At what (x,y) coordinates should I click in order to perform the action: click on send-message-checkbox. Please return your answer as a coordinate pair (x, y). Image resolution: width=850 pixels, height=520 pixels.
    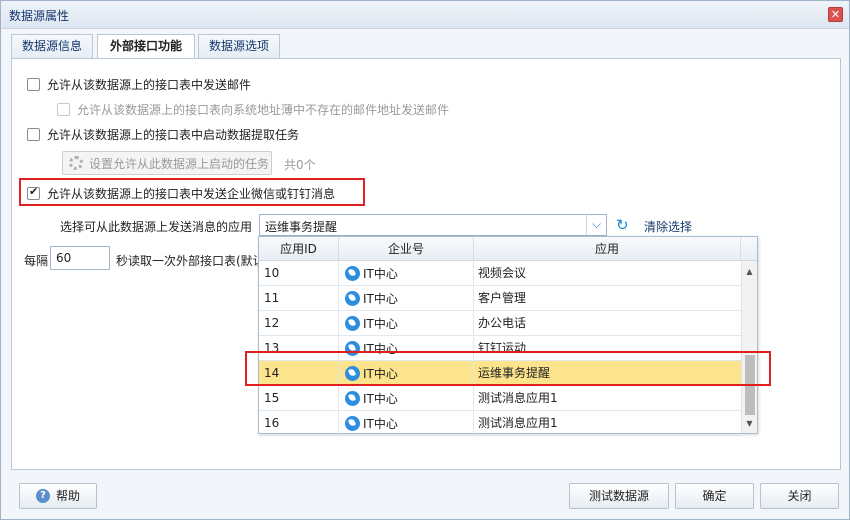
    Looking at the image, I should click on (33, 192).